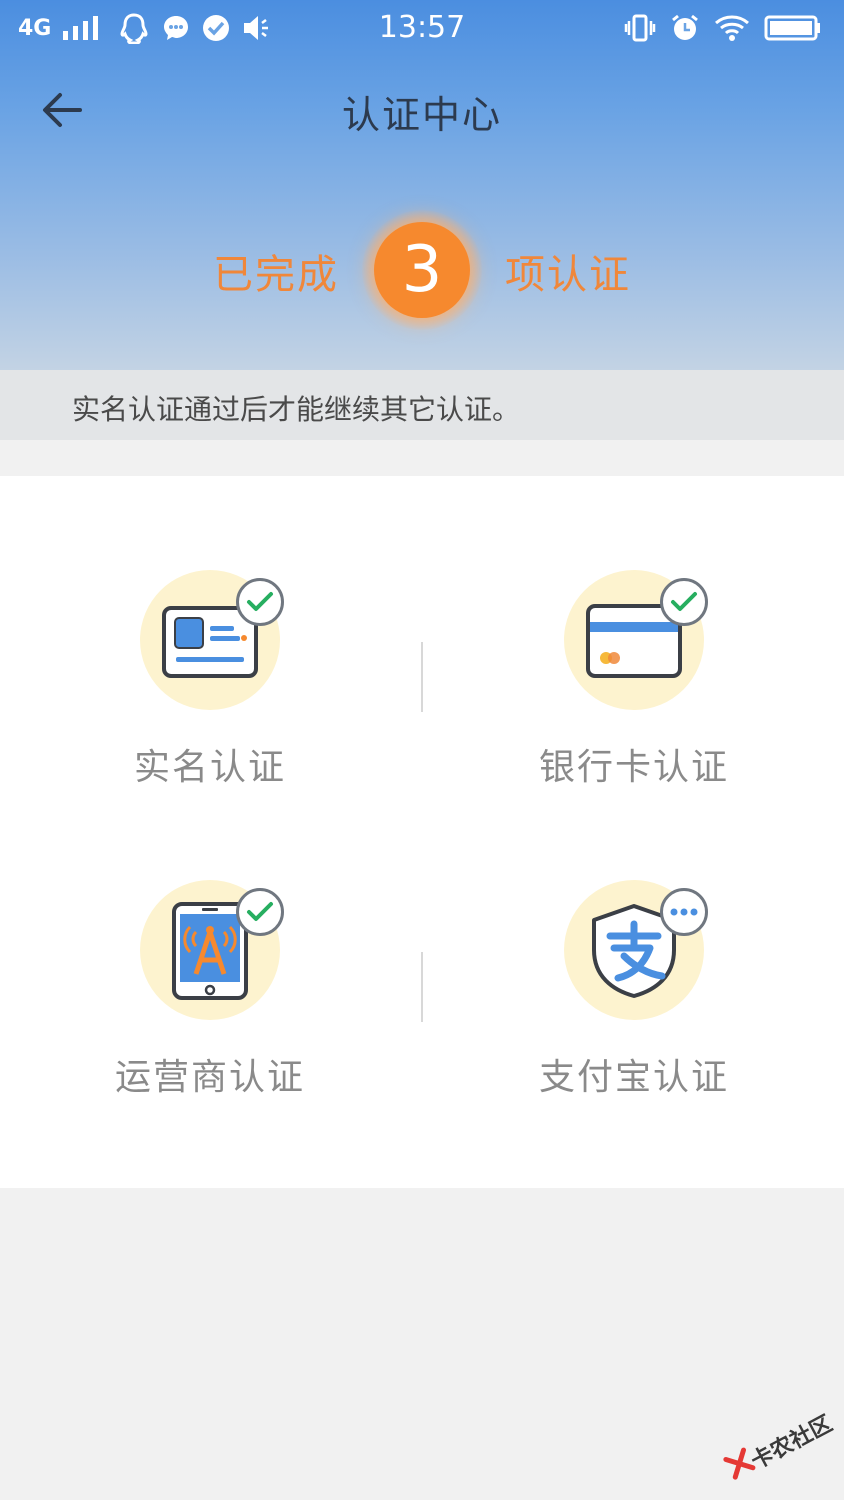 This screenshot has height=1500, width=844. I want to click on verification-progress: 已完成 3 项认证, so click(422, 265).